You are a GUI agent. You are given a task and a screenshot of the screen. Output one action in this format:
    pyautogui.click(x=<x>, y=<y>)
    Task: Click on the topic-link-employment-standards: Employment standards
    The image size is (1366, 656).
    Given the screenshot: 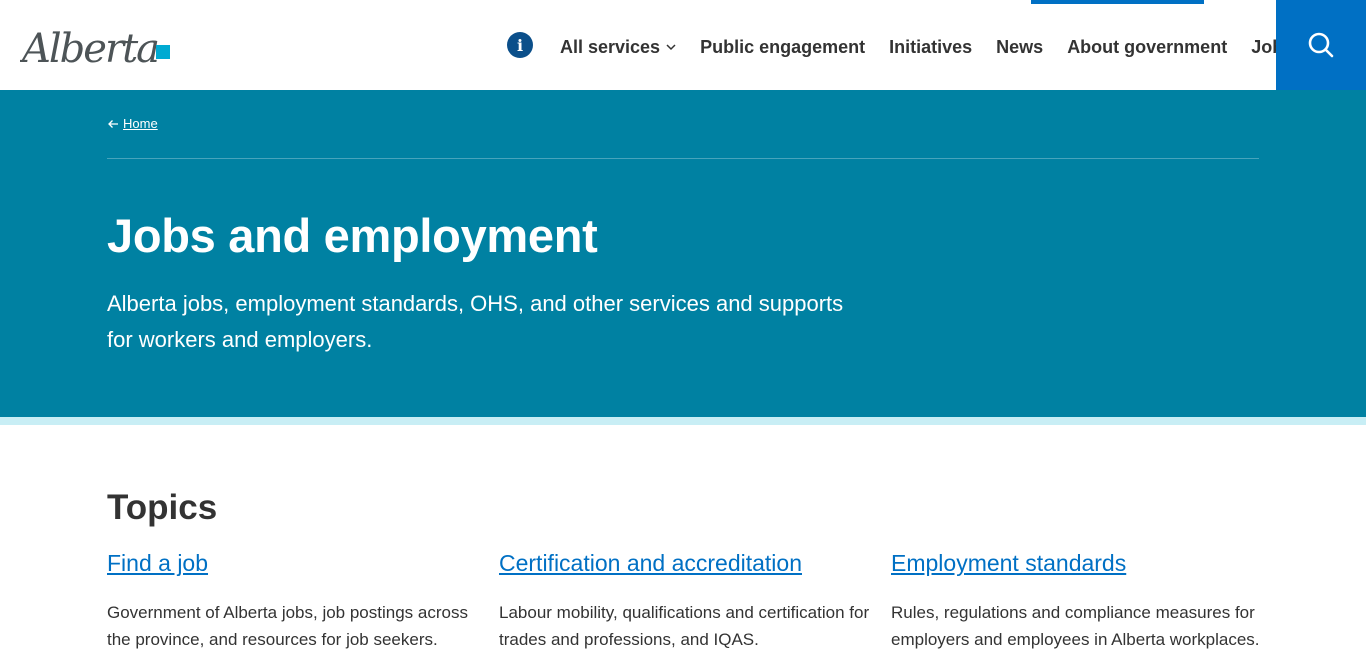 What is the action you would take?
    pyautogui.click(x=1008, y=563)
    